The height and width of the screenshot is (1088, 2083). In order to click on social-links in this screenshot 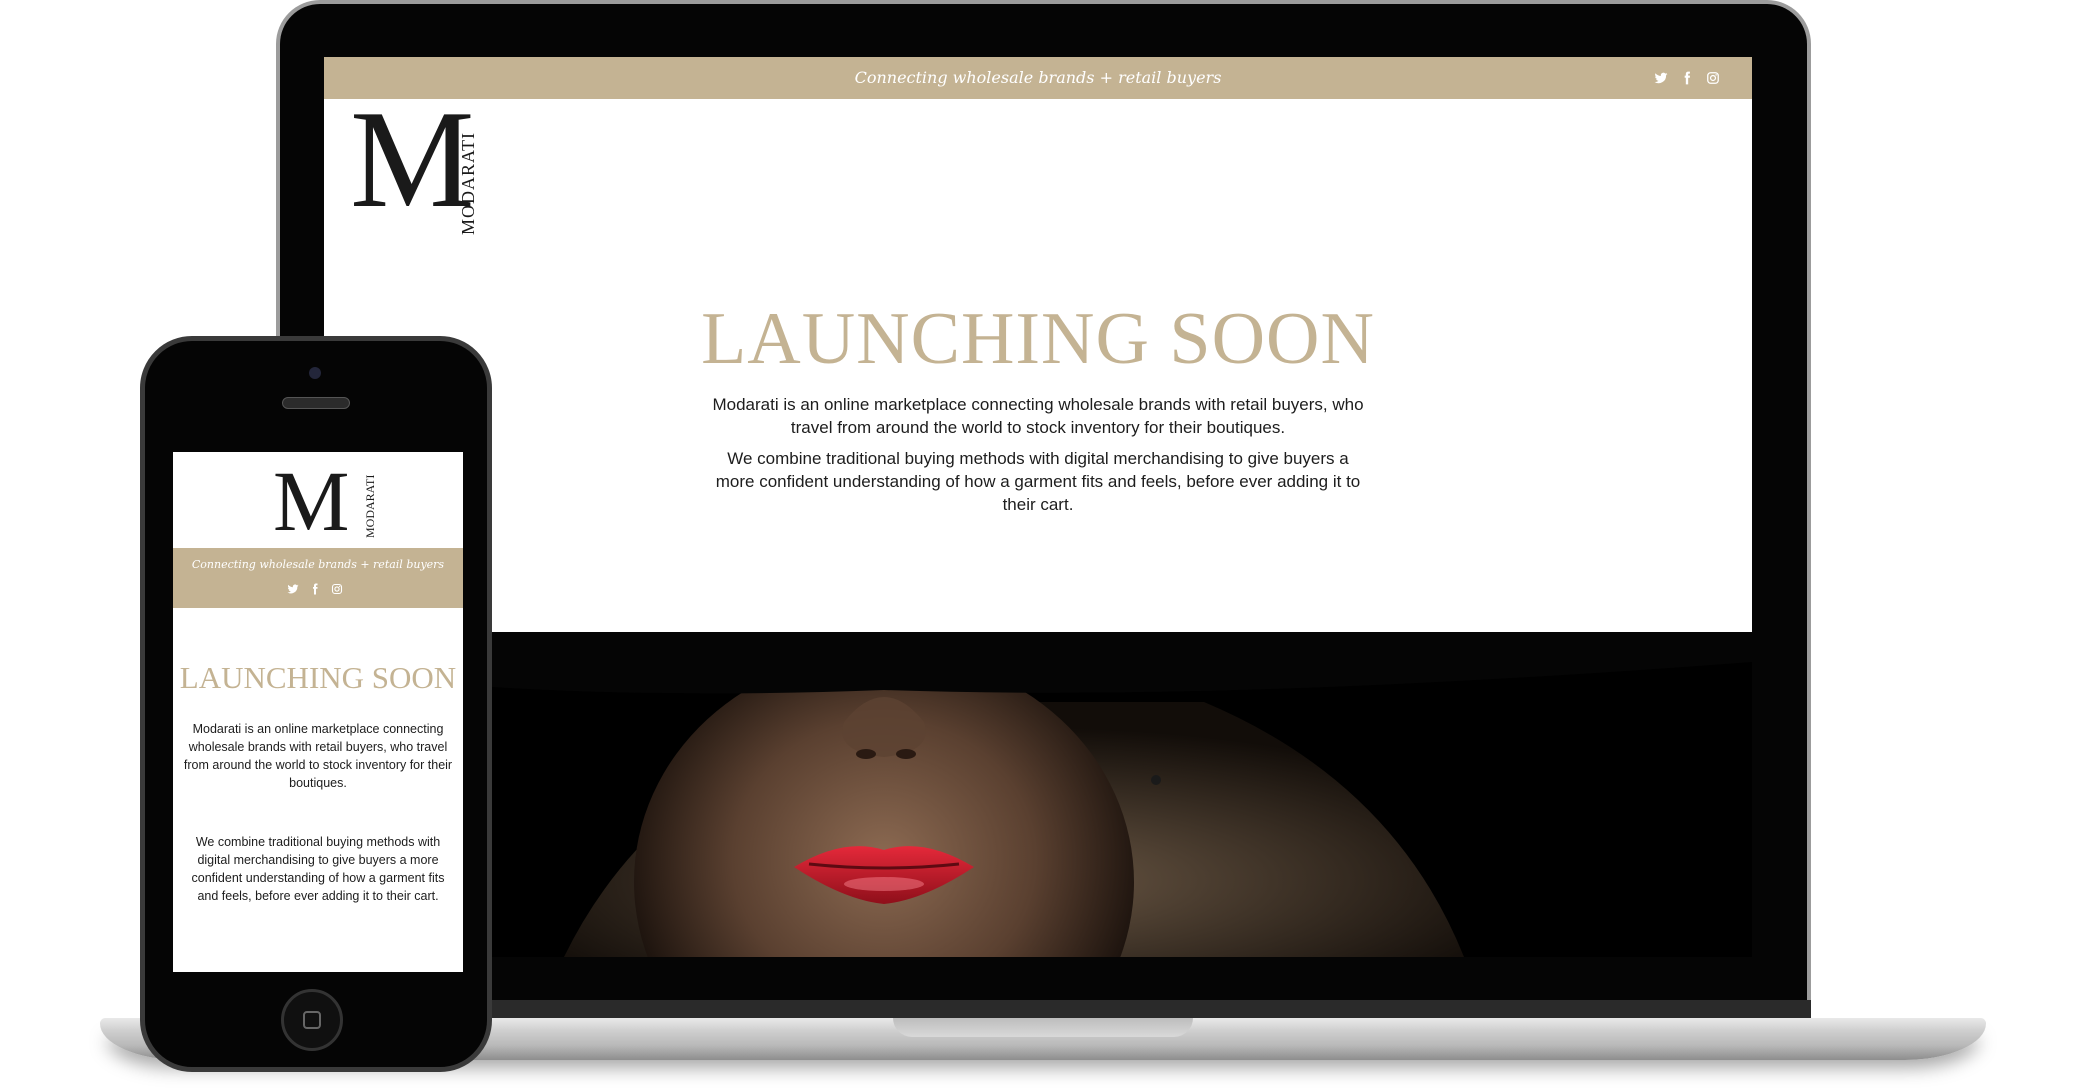, I will do `click(1687, 78)`.